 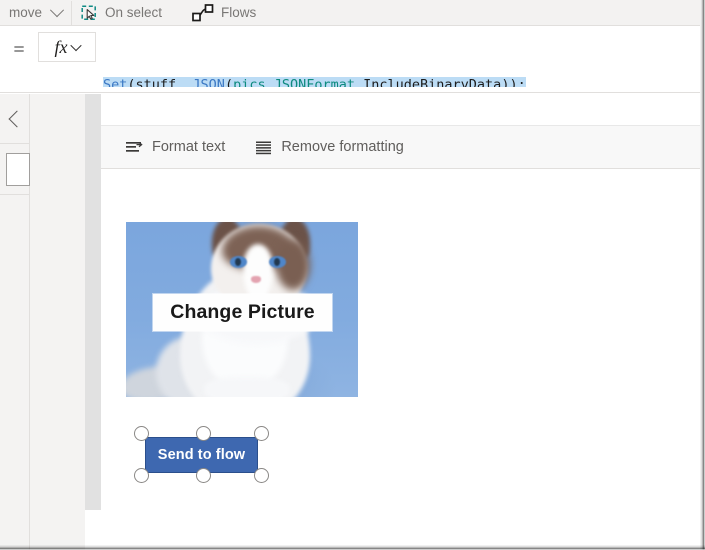 I want to click on cat-eye-right, so click(x=277, y=262).